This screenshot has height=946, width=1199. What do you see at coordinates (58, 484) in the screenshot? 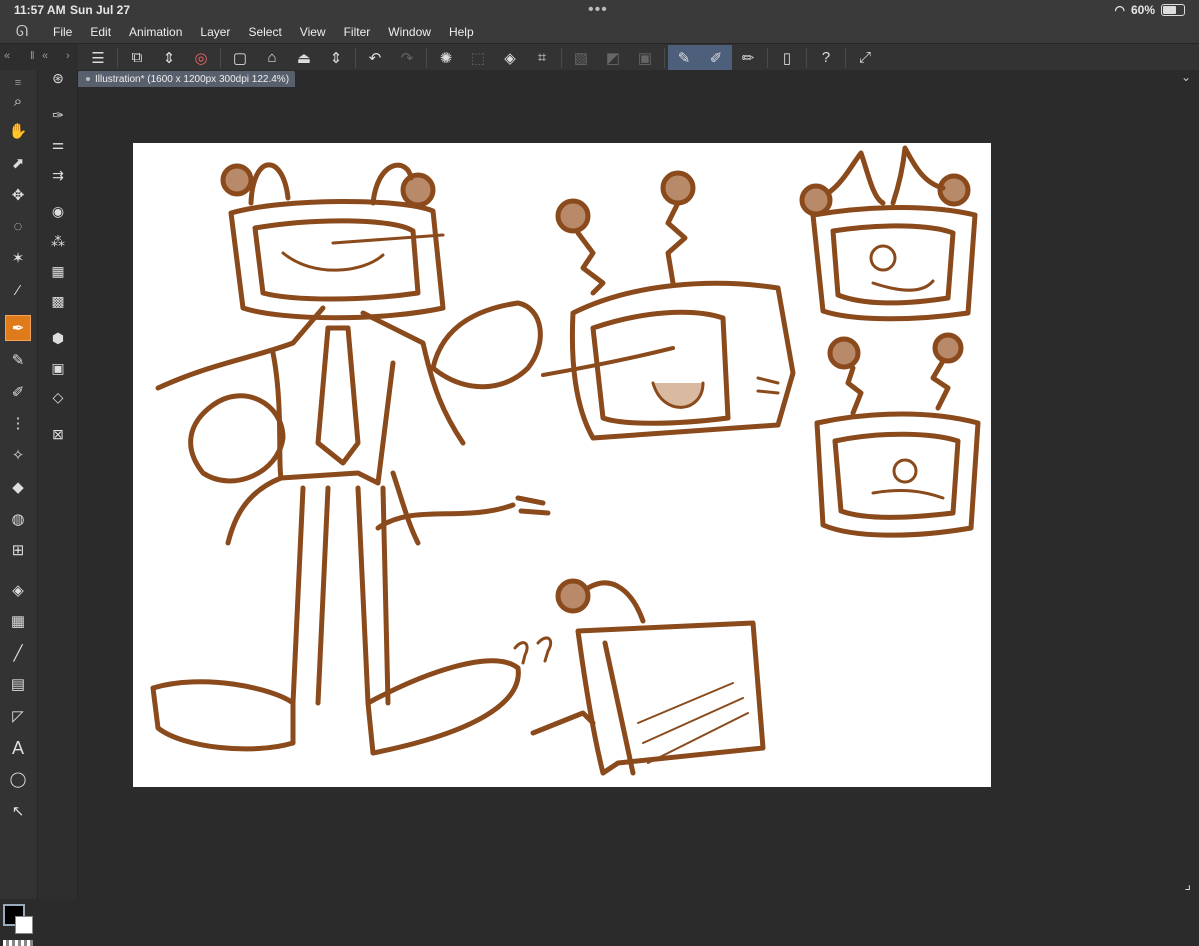
I see `sub-palette-bar: ⊛ ✑ ⚌ ⇉ ◉ ⁂ ▦ ▩ ⬢ ▣ ◇ ⊠` at bounding box center [58, 484].